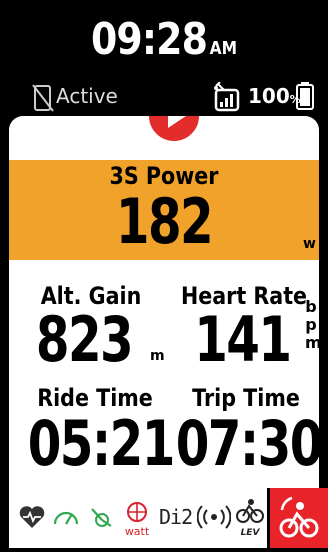 The image size is (328, 552). I want to click on lev-sensor-icon, so click(250, 511).